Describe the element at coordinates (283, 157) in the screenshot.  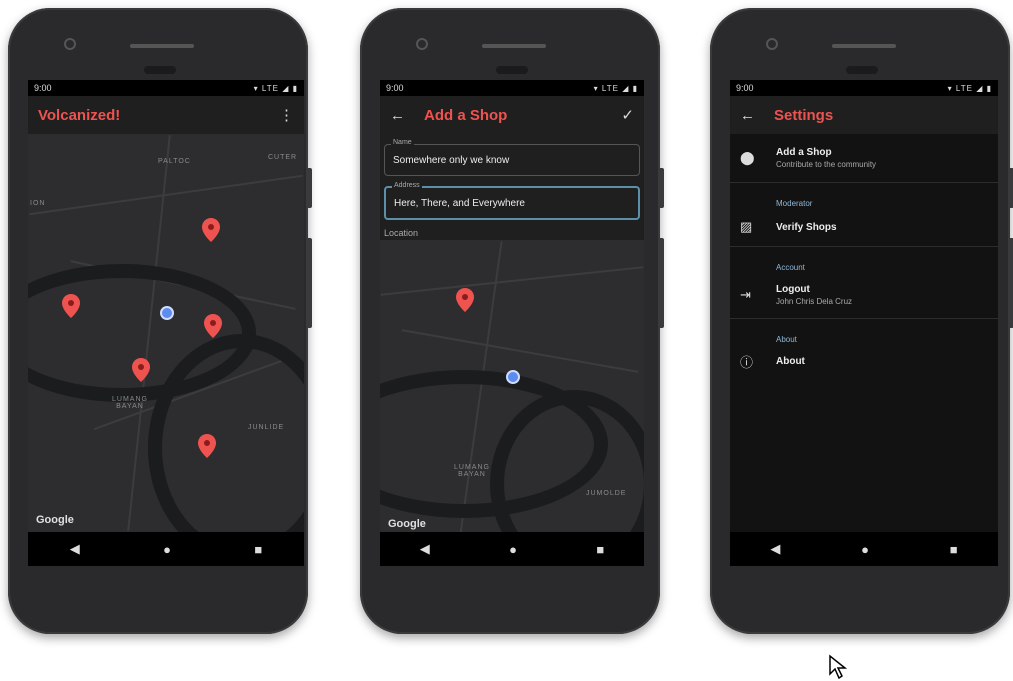
I see `map-label: CUTER` at that location.